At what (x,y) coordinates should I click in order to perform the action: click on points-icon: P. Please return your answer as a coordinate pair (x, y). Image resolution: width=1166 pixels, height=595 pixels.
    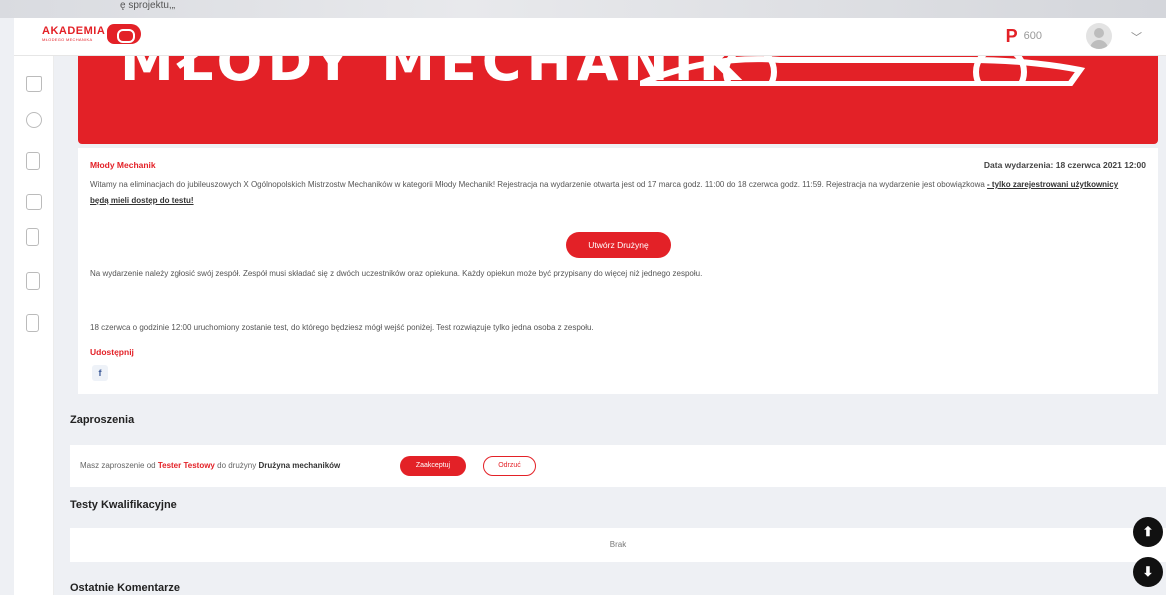
    Looking at the image, I should click on (1011, 36).